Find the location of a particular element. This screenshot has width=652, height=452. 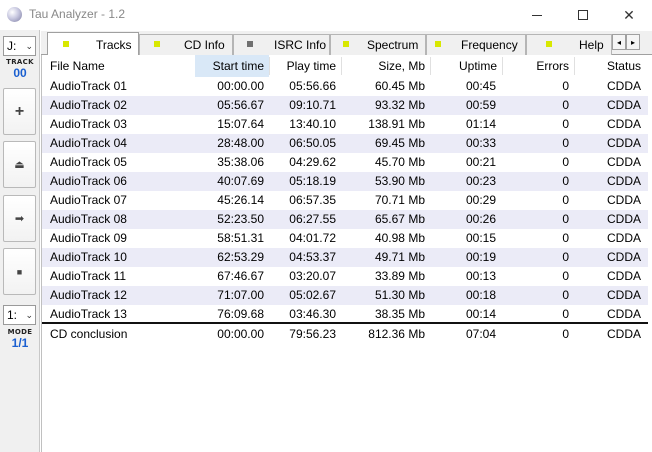

table-cell: 71:07.00 is located at coordinates (240, 295).